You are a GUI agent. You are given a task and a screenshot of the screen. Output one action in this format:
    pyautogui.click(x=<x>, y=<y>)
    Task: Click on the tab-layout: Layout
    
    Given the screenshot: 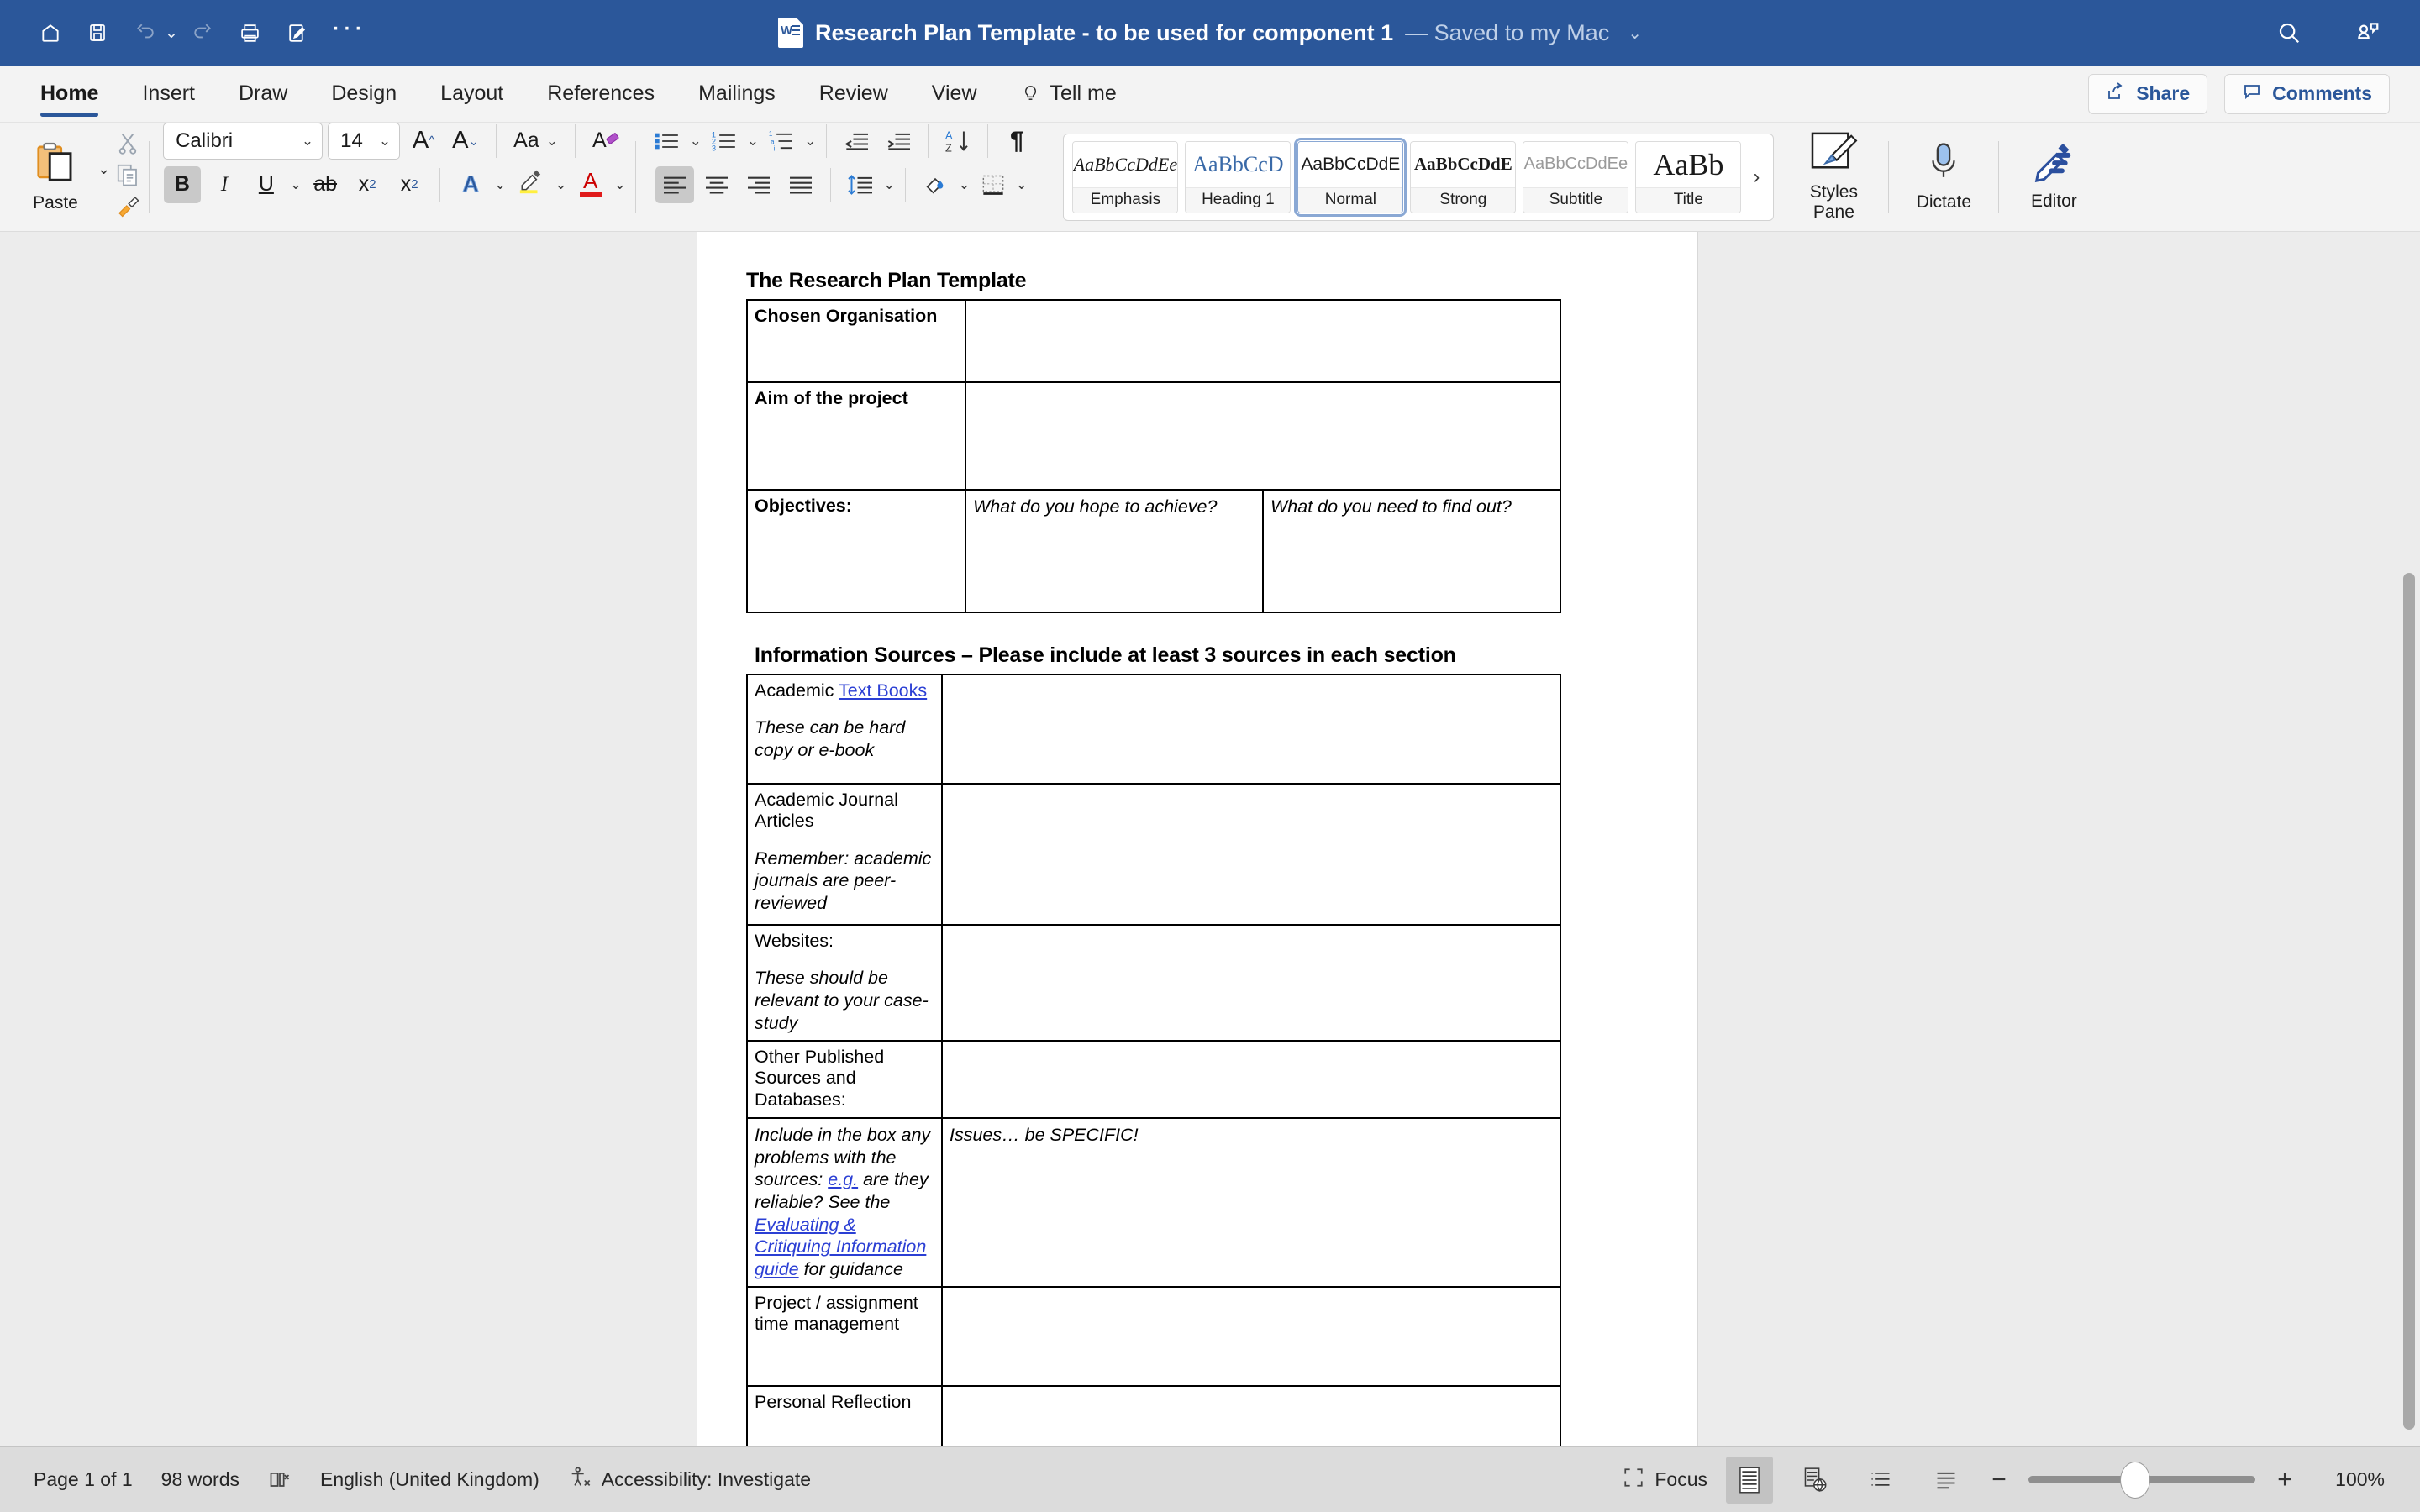 What is the action you would take?
    pyautogui.click(x=471, y=94)
    